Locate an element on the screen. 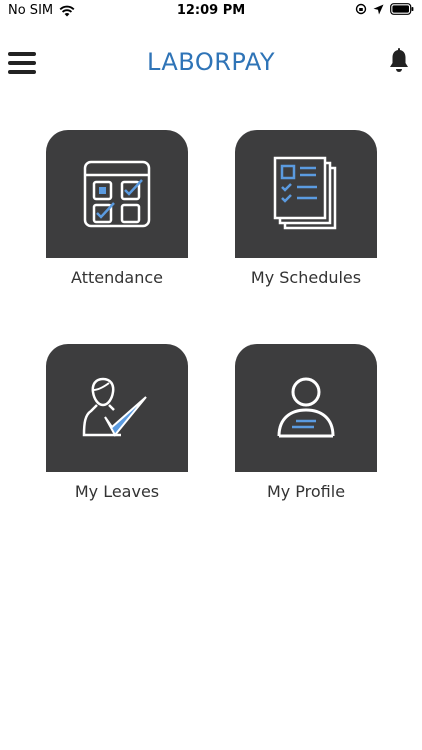 Image resolution: width=422 pixels, height=750 pixels. my-leaves-tile: My Leaves is located at coordinates (117, 422).